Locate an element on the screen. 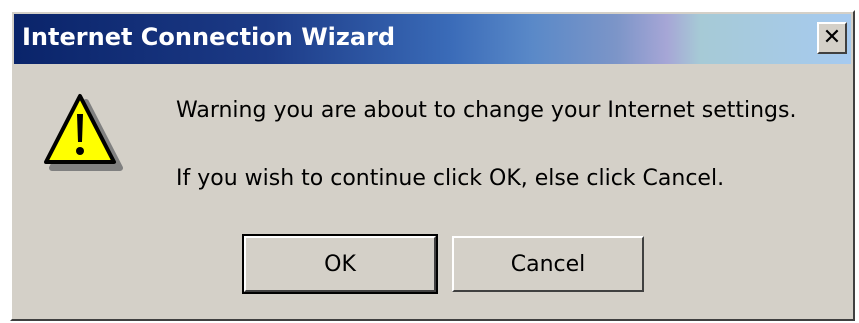 This screenshot has width=859, height=323. warning-icon is located at coordinates (83, 132).